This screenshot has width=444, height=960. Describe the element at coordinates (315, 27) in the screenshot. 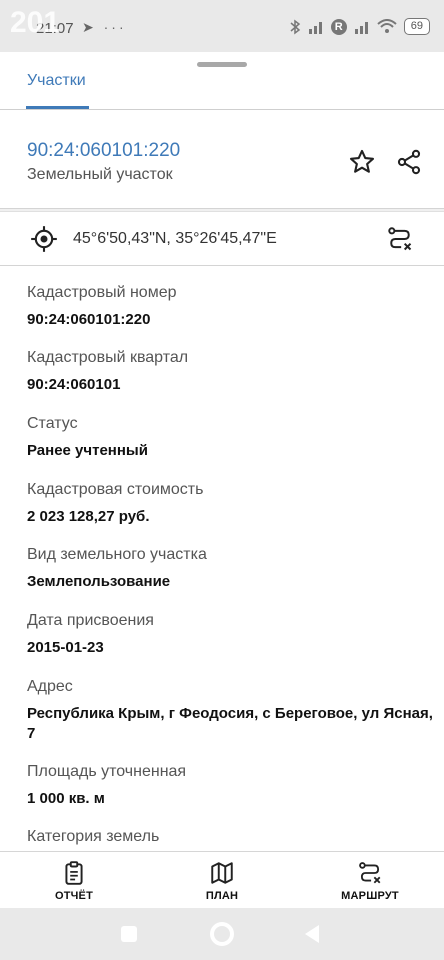

I see `signal-icon` at that location.